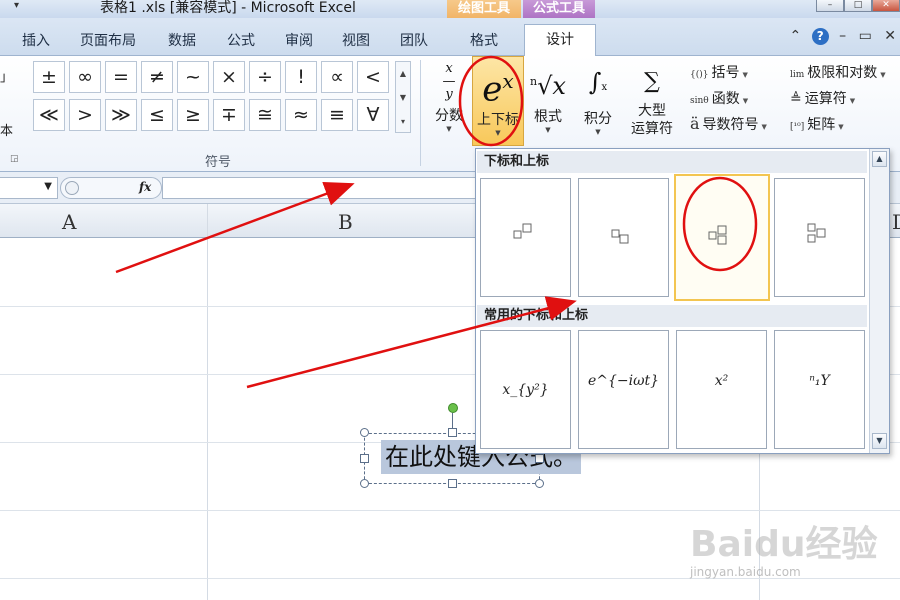  Describe the element at coordinates (449, 95) in the screenshot. I see `fraction-button: x — y 分数 ▼` at that location.